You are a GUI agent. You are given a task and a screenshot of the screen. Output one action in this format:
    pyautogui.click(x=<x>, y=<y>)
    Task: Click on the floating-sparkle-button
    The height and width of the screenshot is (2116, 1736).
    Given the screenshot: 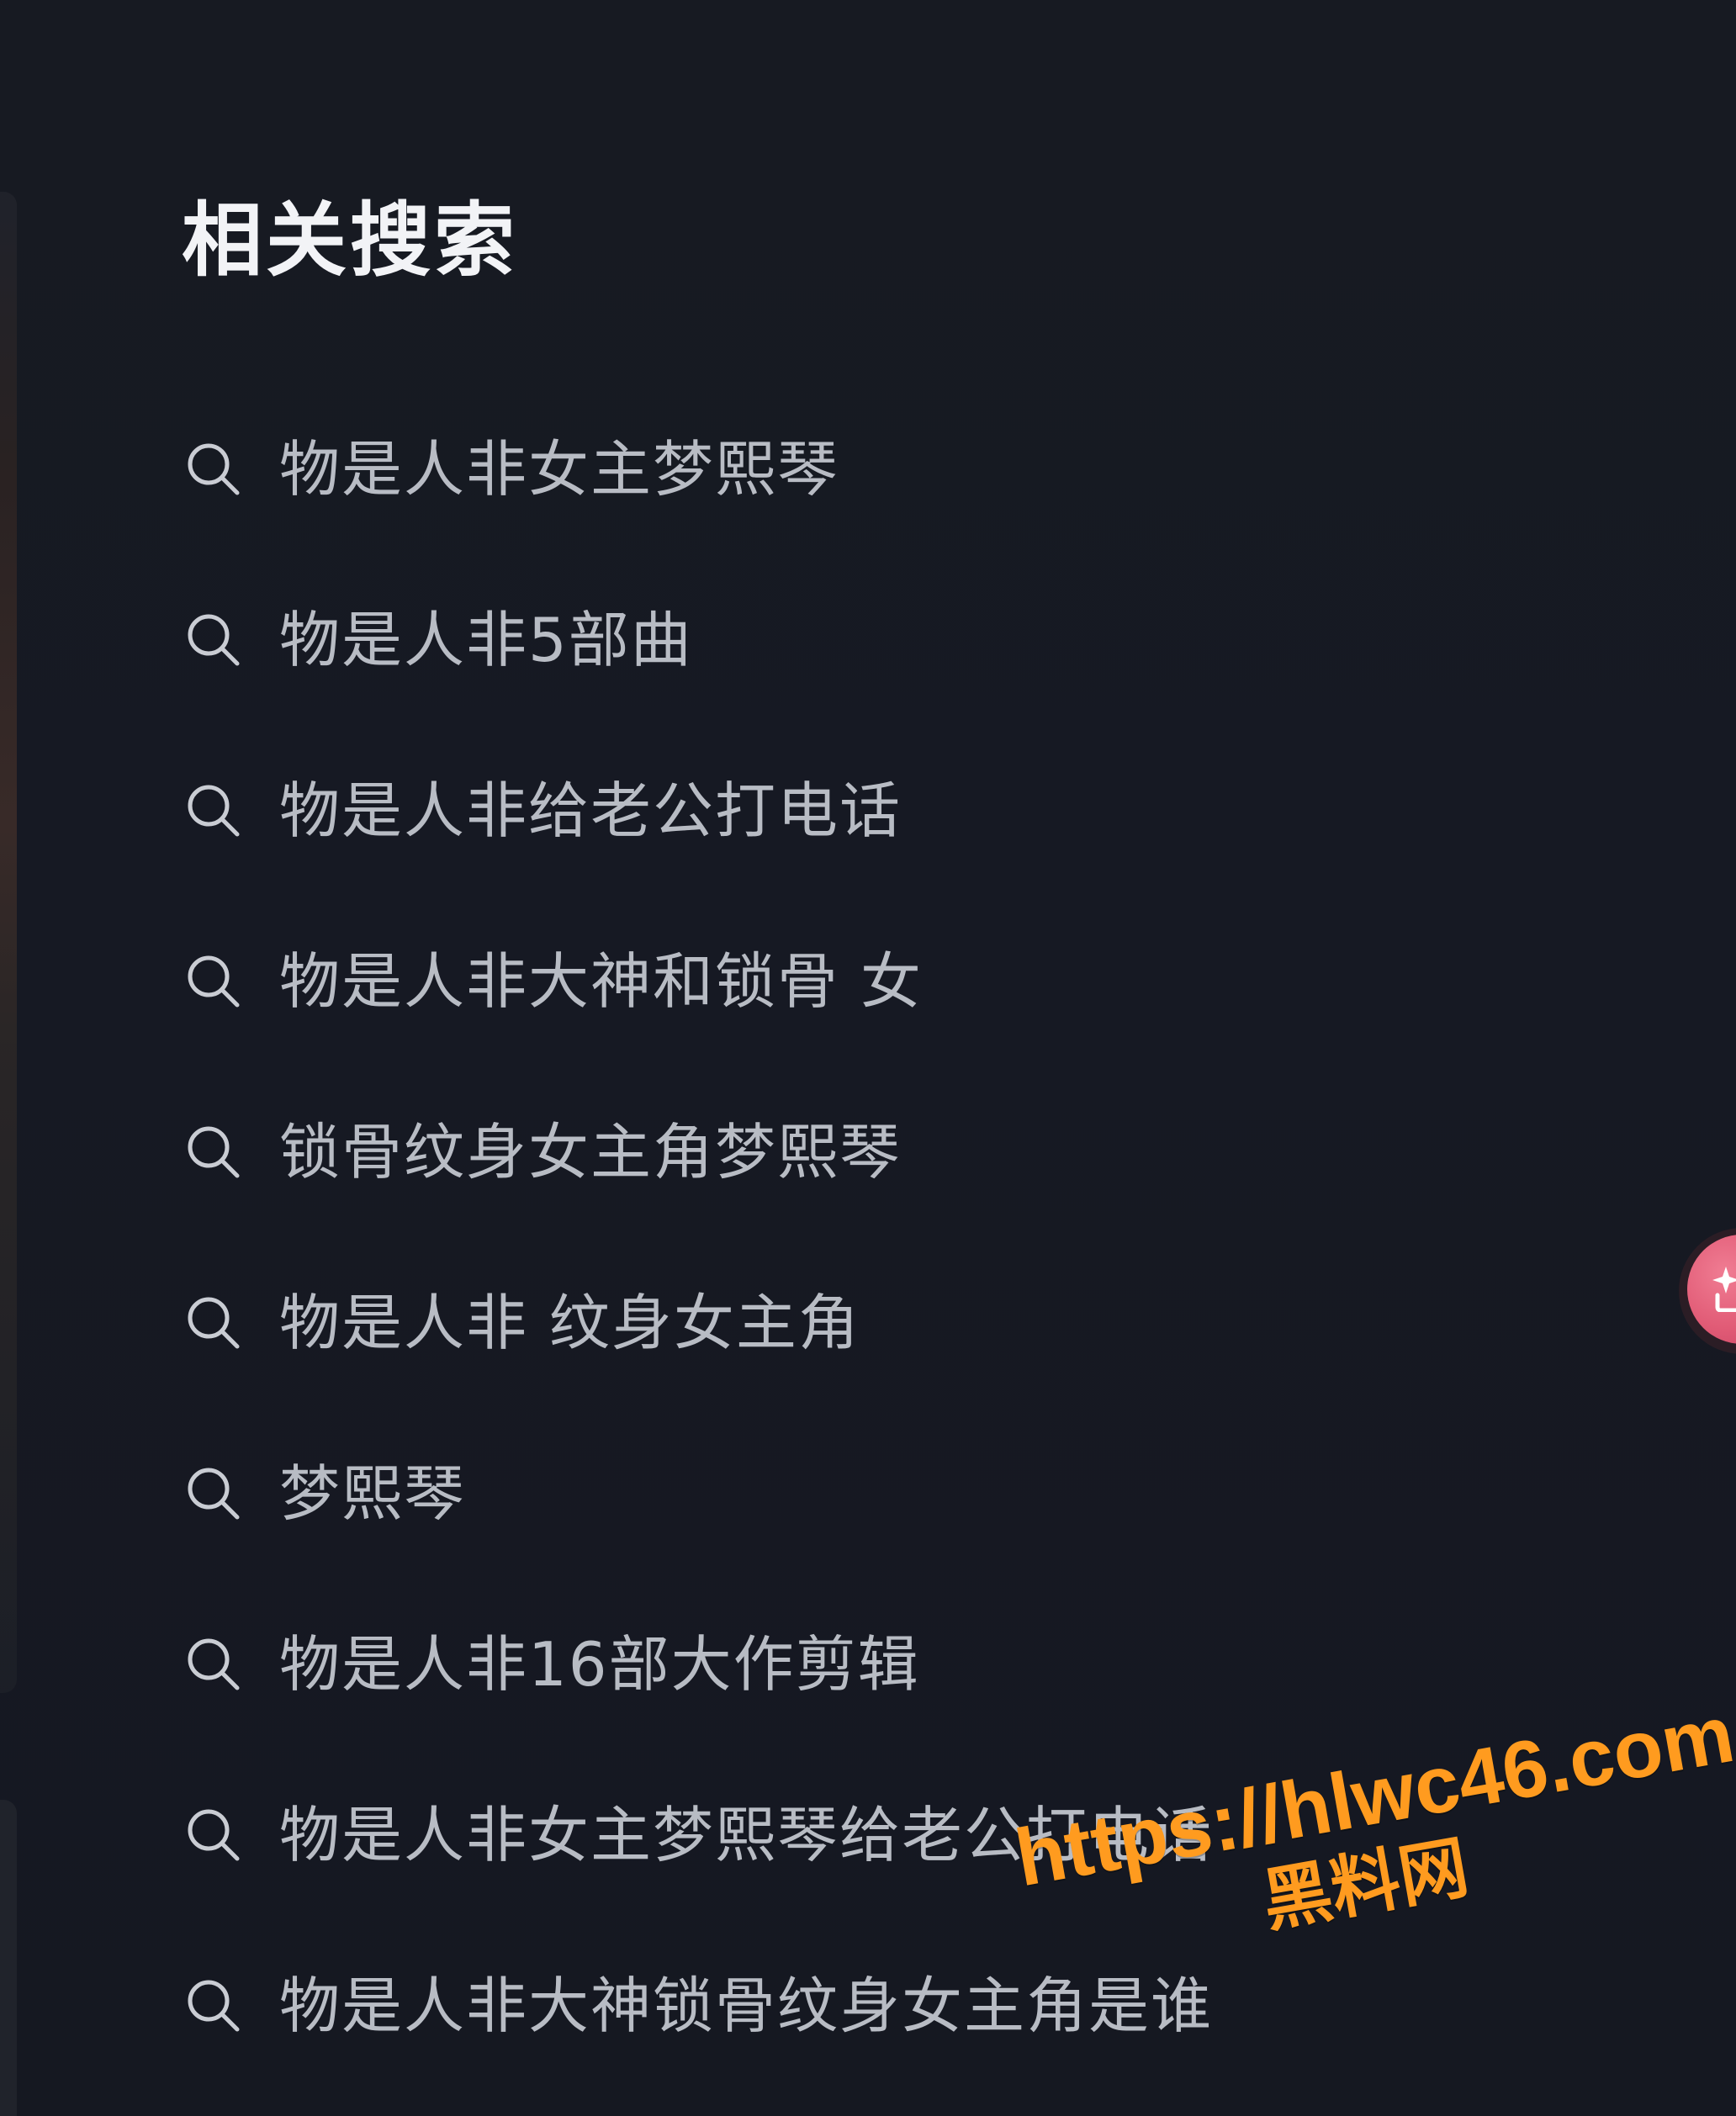 What is the action you would take?
    pyautogui.click(x=1708, y=1291)
    